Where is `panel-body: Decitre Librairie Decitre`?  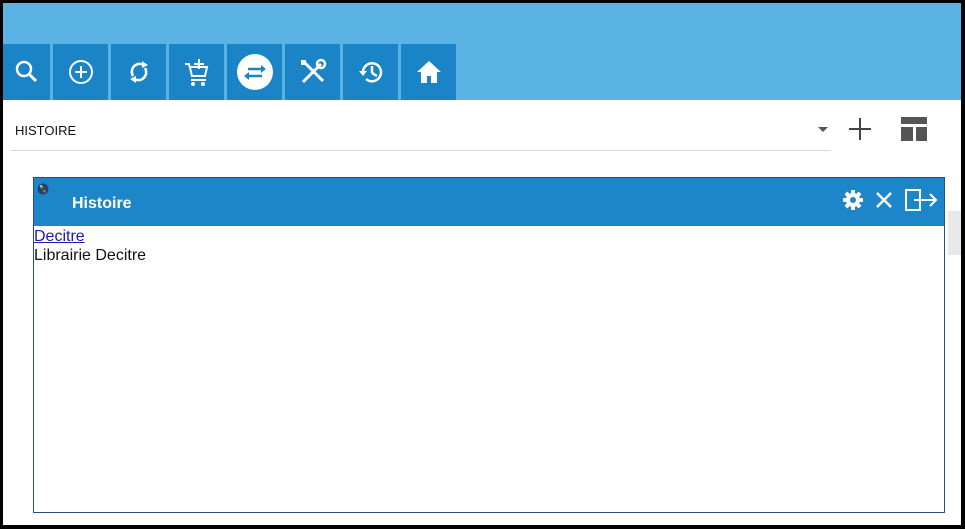
panel-body: Decitre Librairie Decitre is located at coordinates (90, 246).